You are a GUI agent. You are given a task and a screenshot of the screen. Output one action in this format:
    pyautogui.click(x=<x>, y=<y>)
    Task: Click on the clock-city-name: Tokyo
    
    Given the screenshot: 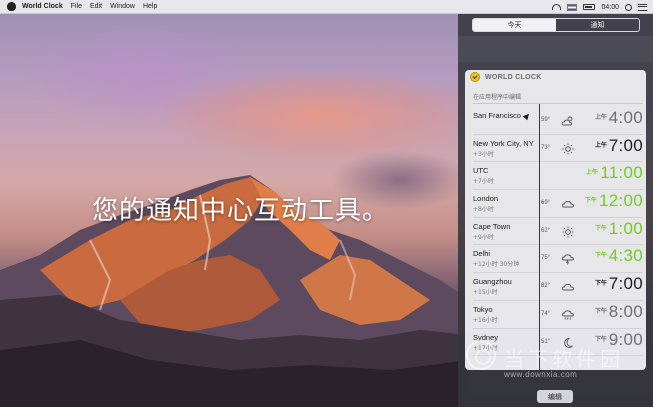 What is the action you would take?
    pyautogui.click(x=483, y=309)
    